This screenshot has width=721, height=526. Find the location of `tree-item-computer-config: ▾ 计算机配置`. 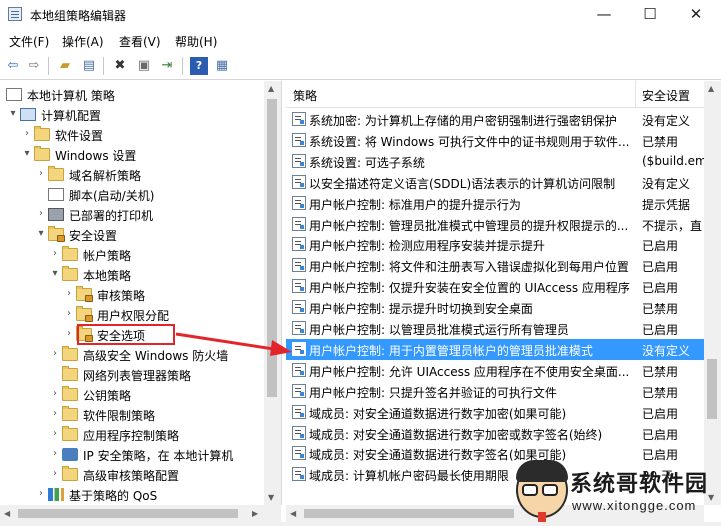

tree-item-computer-config: ▾ 计算机配置 is located at coordinates (132, 115).